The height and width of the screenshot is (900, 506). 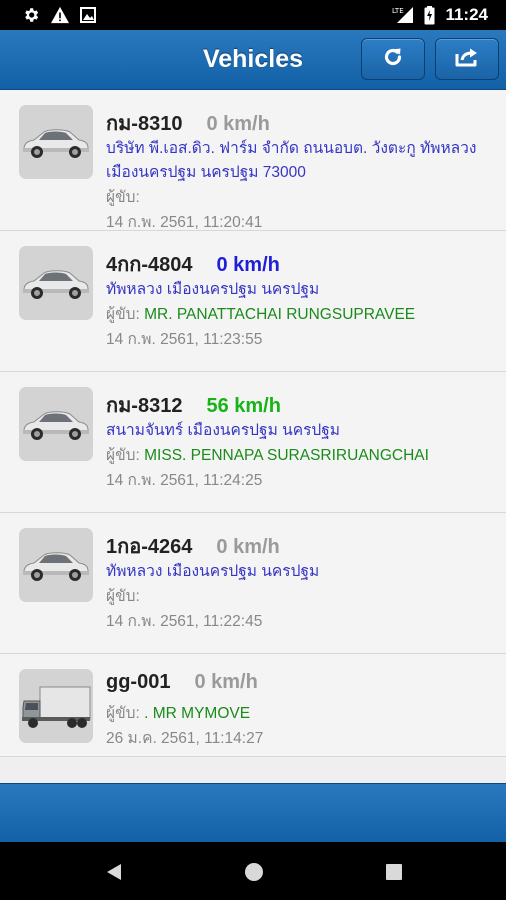 What do you see at coordinates (144, 124) in the screenshot?
I see `vehicle-plate: กม-8310` at bounding box center [144, 124].